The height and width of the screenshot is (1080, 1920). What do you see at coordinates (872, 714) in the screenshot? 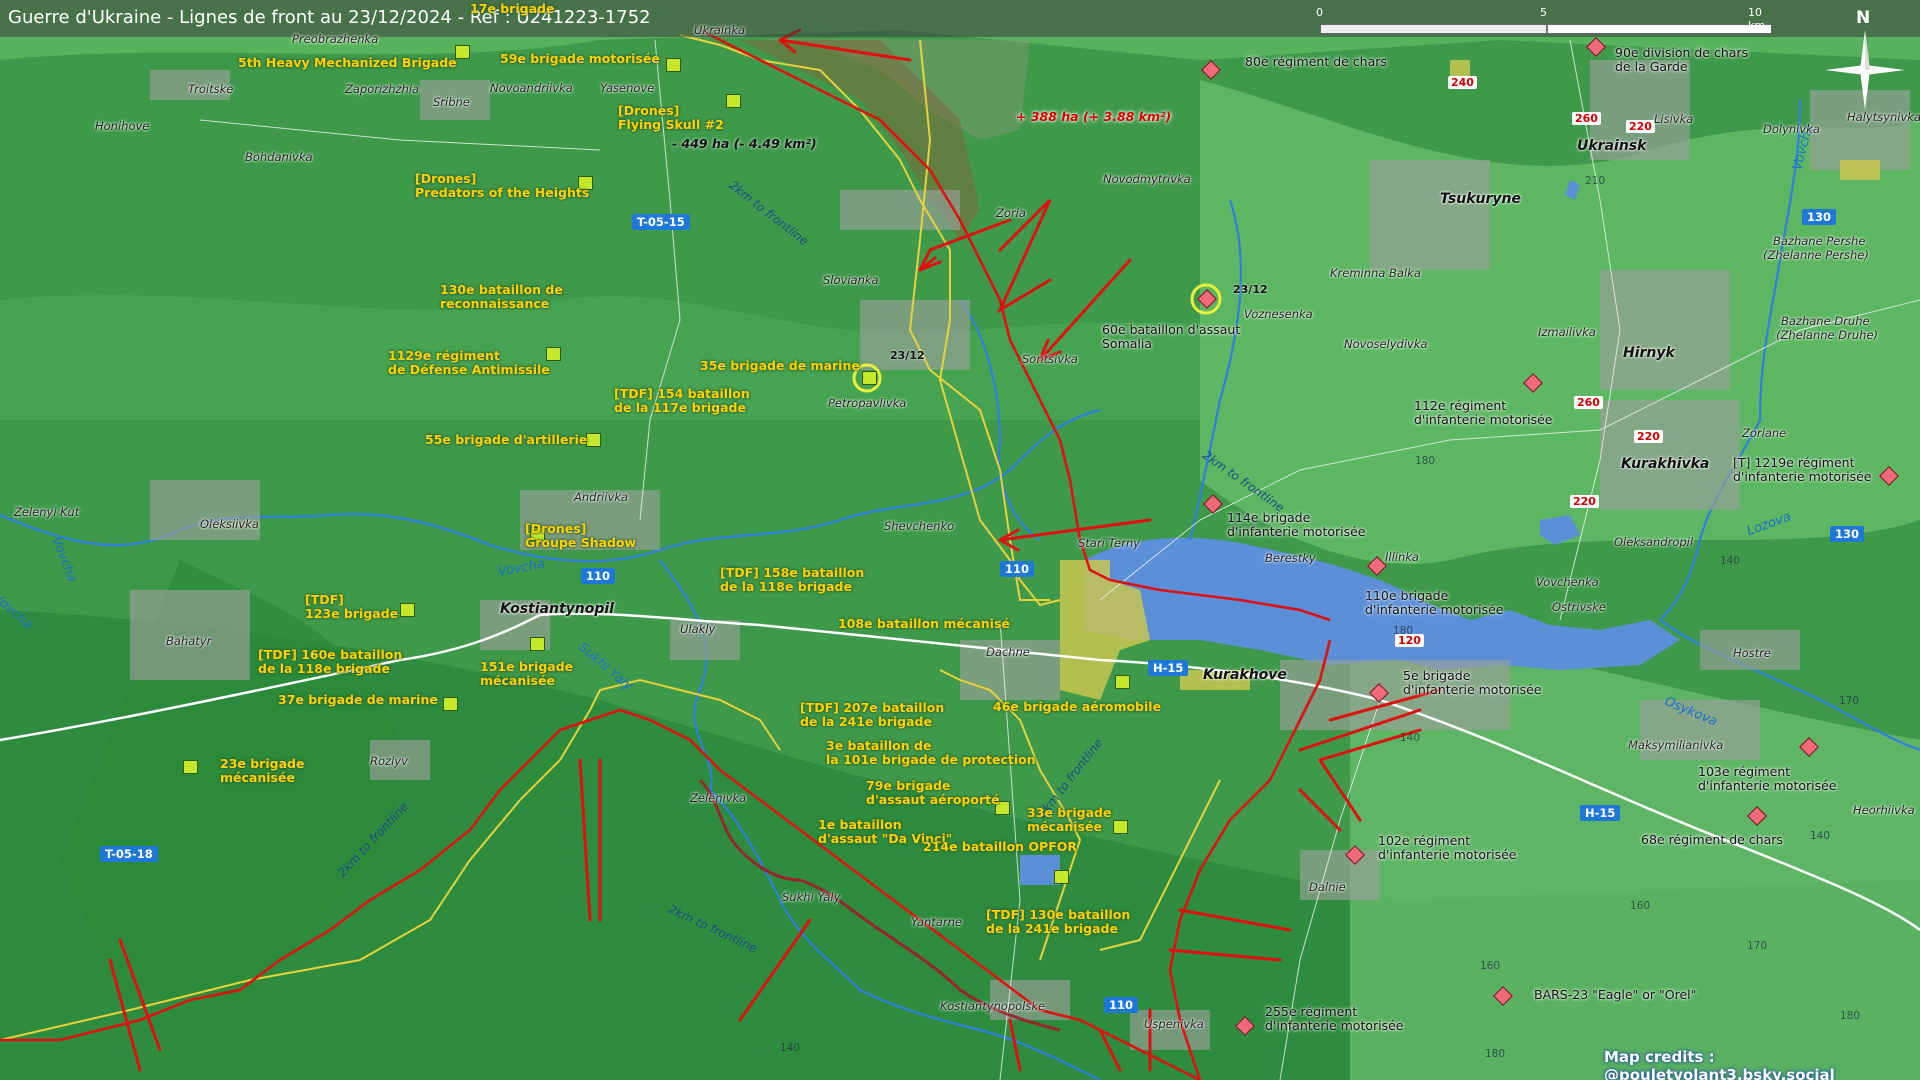
I see `ua-unit-label: [TDF] 207e bataillon de la 241e brigade` at bounding box center [872, 714].